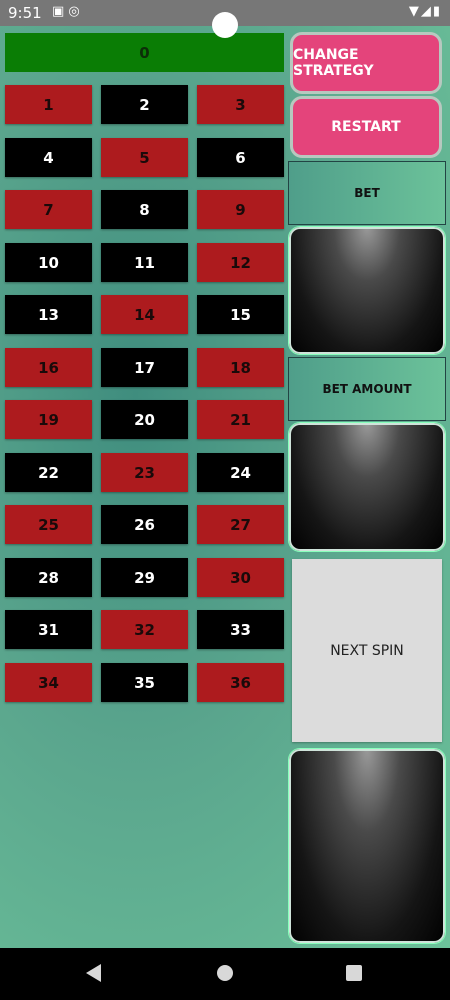 The width and height of the screenshot is (450, 1000). What do you see at coordinates (144, 629) in the screenshot?
I see `number-cell-32: 32` at bounding box center [144, 629].